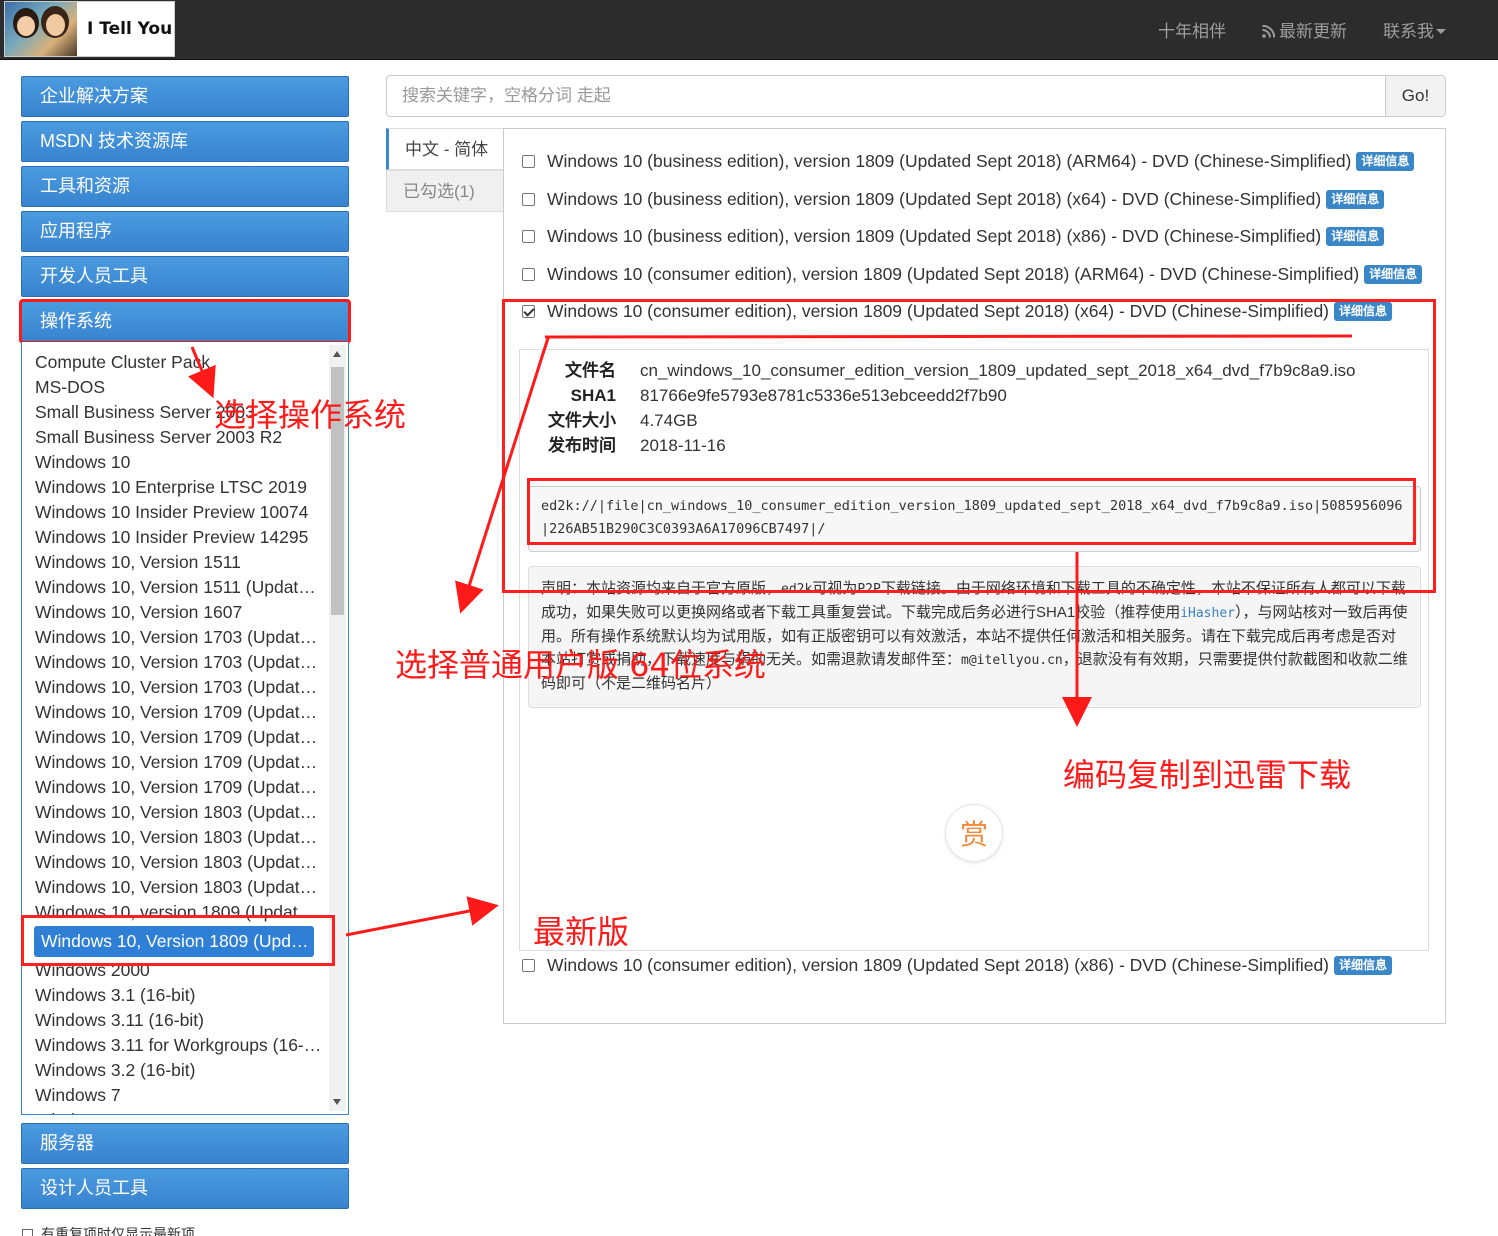 Image resolution: width=1498 pixels, height=1236 pixels. What do you see at coordinates (971, 511) in the screenshot?
I see `annotation-box-ed2k` at bounding box center [971, 511].